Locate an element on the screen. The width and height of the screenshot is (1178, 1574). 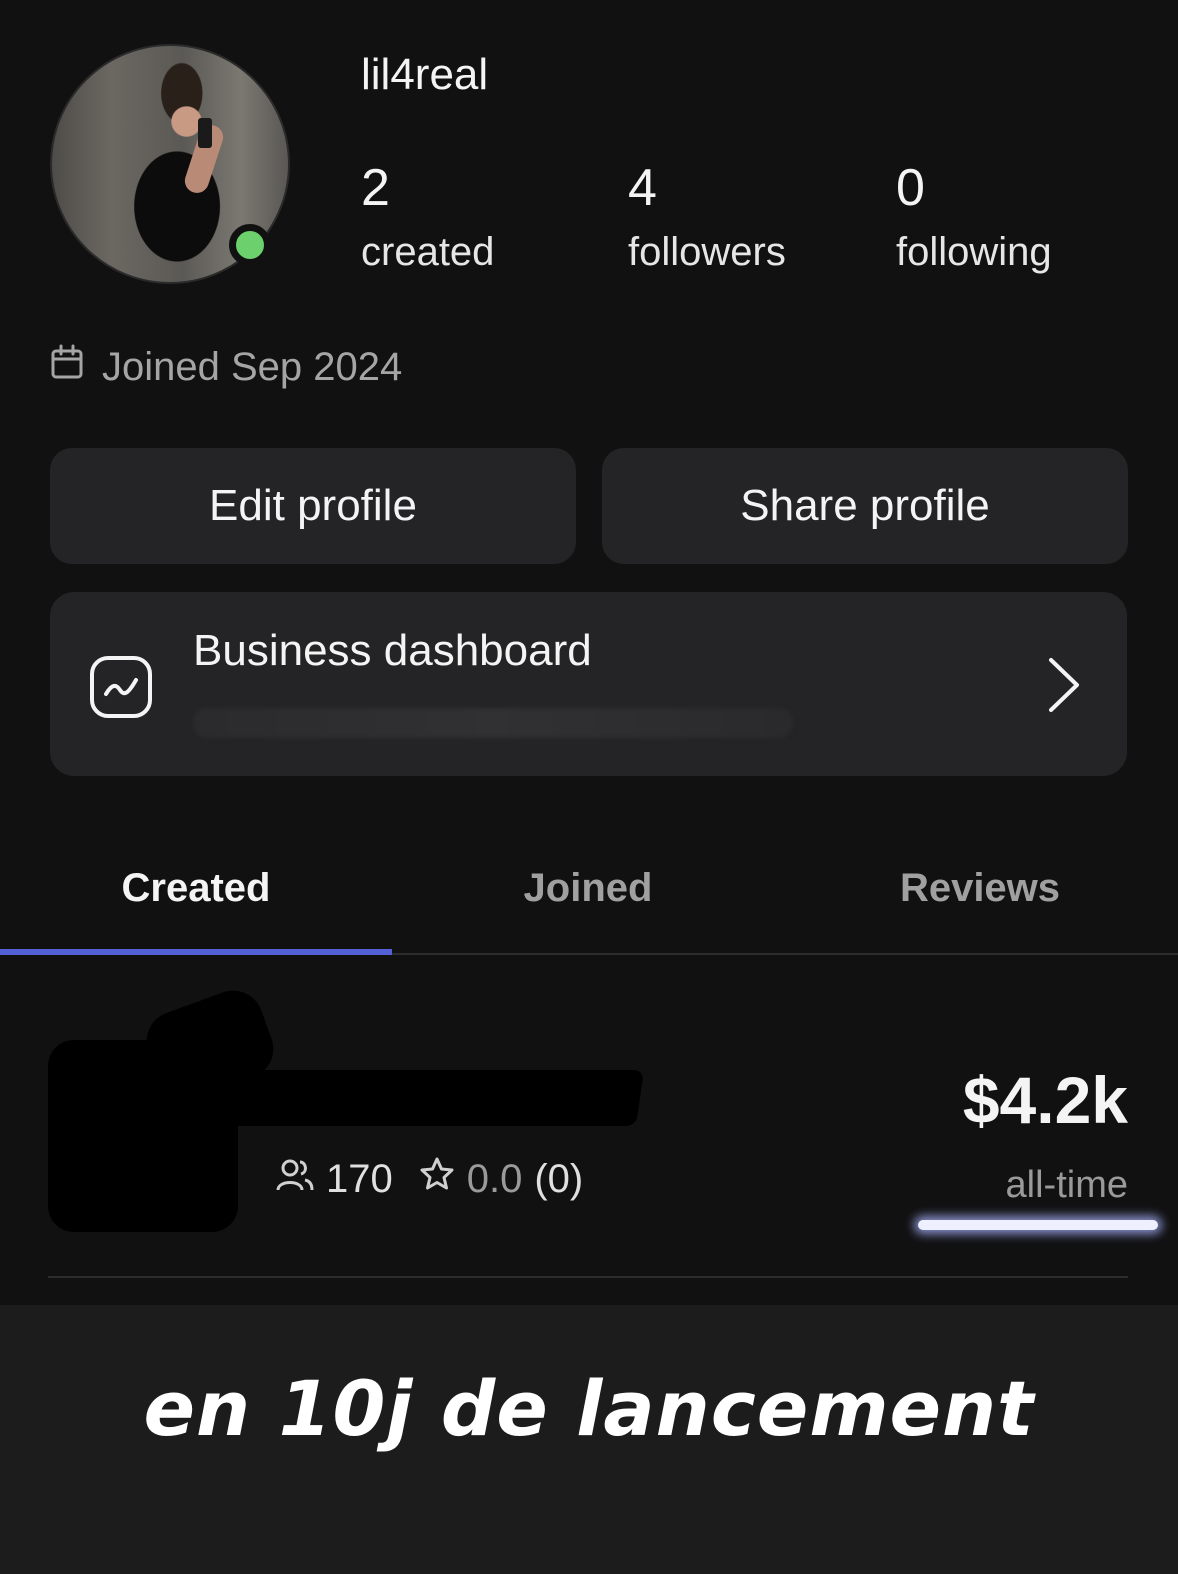
tab-reviews: Reviews is located at coordinates (980, 888).